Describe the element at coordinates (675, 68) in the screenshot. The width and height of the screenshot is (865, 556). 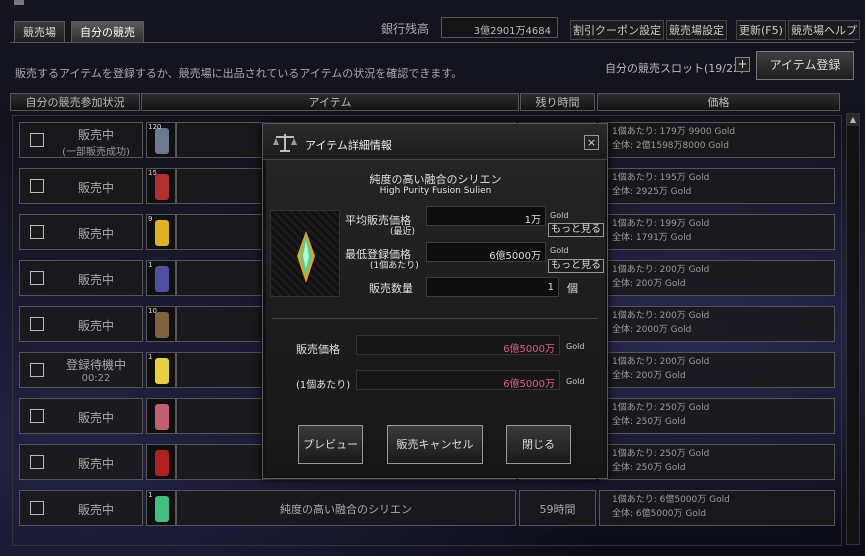
I see `slot-count-label: 自分の競売スロット(19/22)` at that location.